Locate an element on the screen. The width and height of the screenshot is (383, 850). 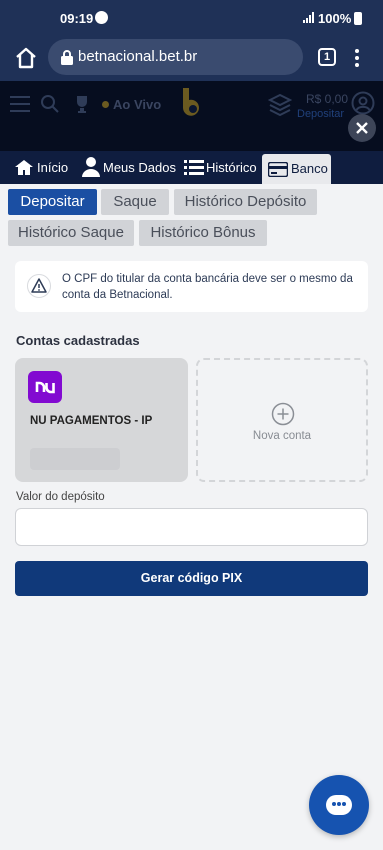
close-modal-button is located at coordinates (362, 128).